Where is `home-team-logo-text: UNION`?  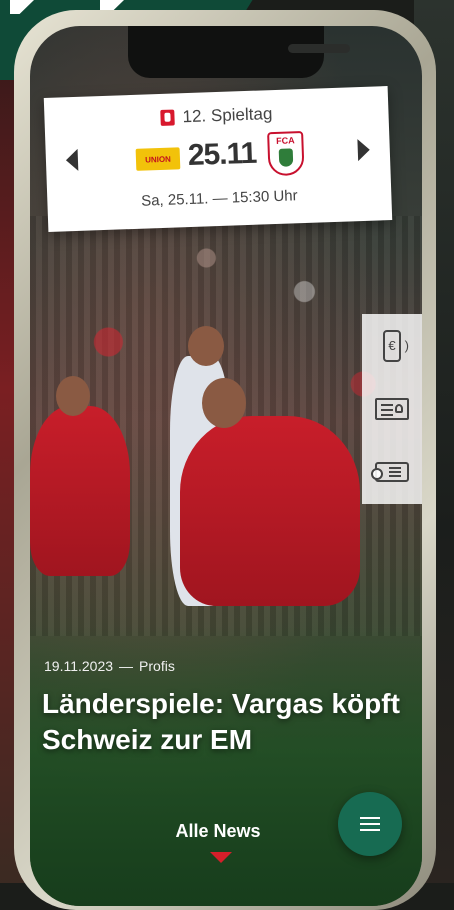 home-team-logo-text: UNION is located at coordinates (158, 159).